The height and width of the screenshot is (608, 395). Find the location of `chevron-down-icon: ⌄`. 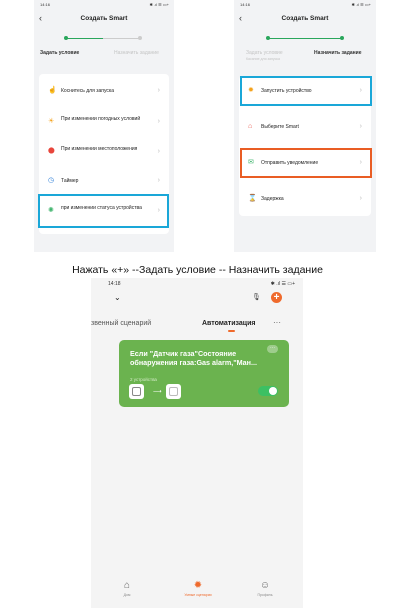

chevron-down-icon: ⌄ is located at coordinates (117, 297).